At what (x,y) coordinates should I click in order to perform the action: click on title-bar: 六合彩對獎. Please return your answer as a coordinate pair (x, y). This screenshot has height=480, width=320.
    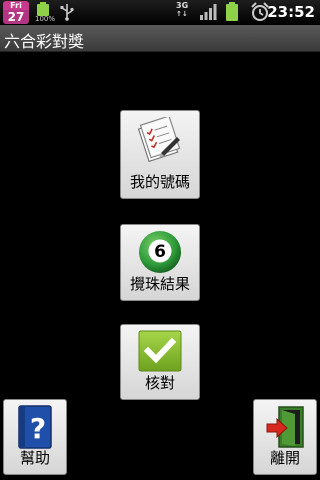
    Looking at the image, I should click on (160, 38).